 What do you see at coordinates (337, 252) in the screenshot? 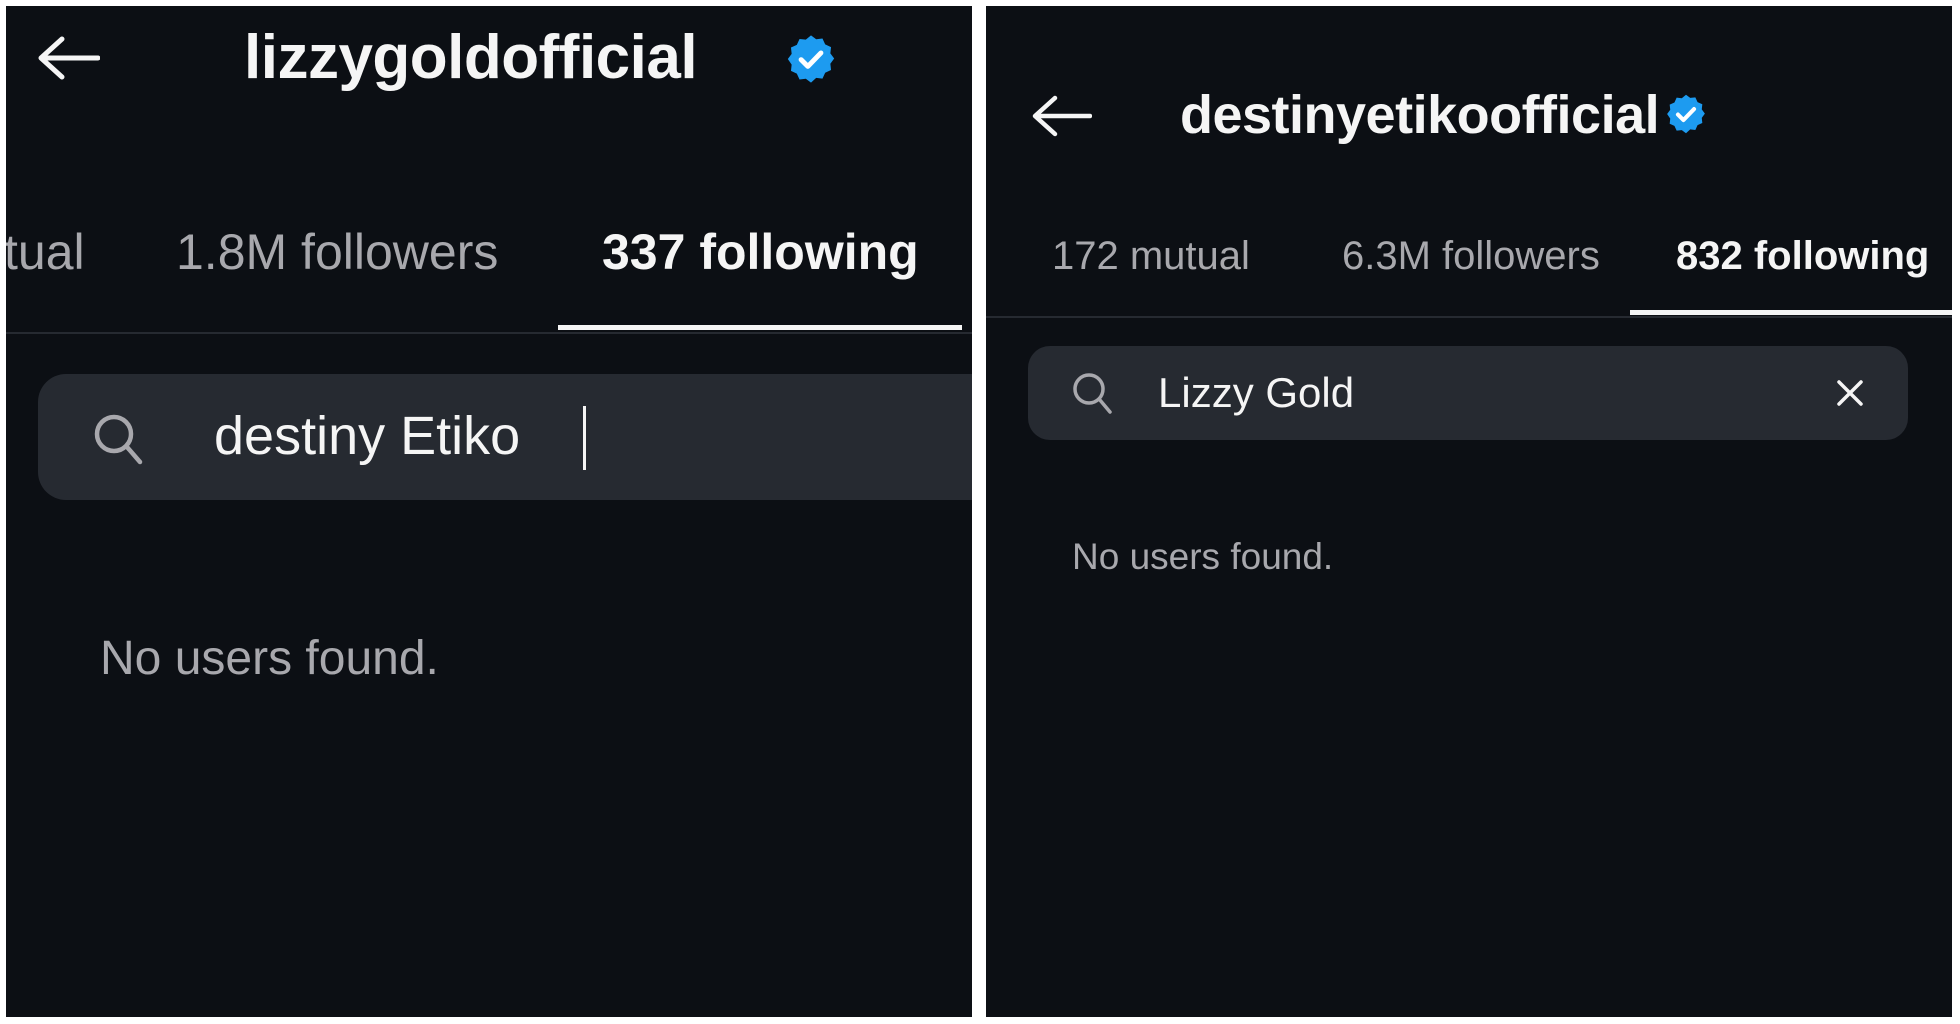
I see `tab-followers: 1.8M followers` at bounding box center [337, 252].